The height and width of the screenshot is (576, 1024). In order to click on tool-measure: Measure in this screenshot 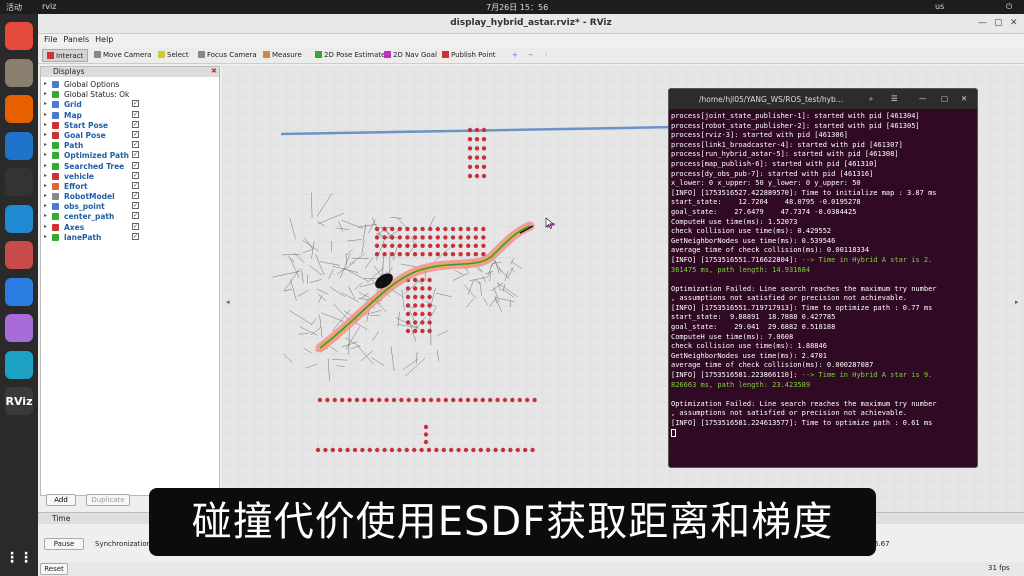, I will do `click(282, 55)`.